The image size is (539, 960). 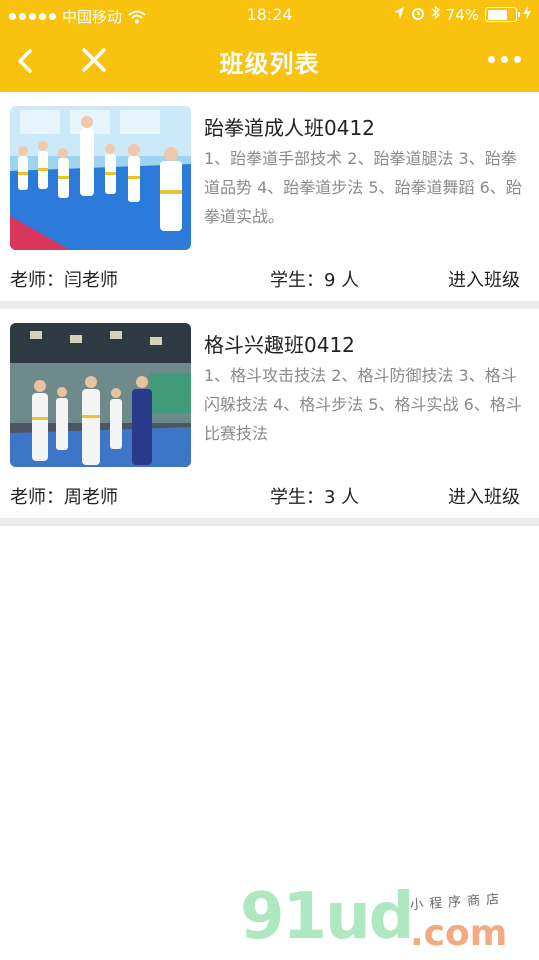 I want to click on battery-percent: 74%, so click(x=462, y=14).